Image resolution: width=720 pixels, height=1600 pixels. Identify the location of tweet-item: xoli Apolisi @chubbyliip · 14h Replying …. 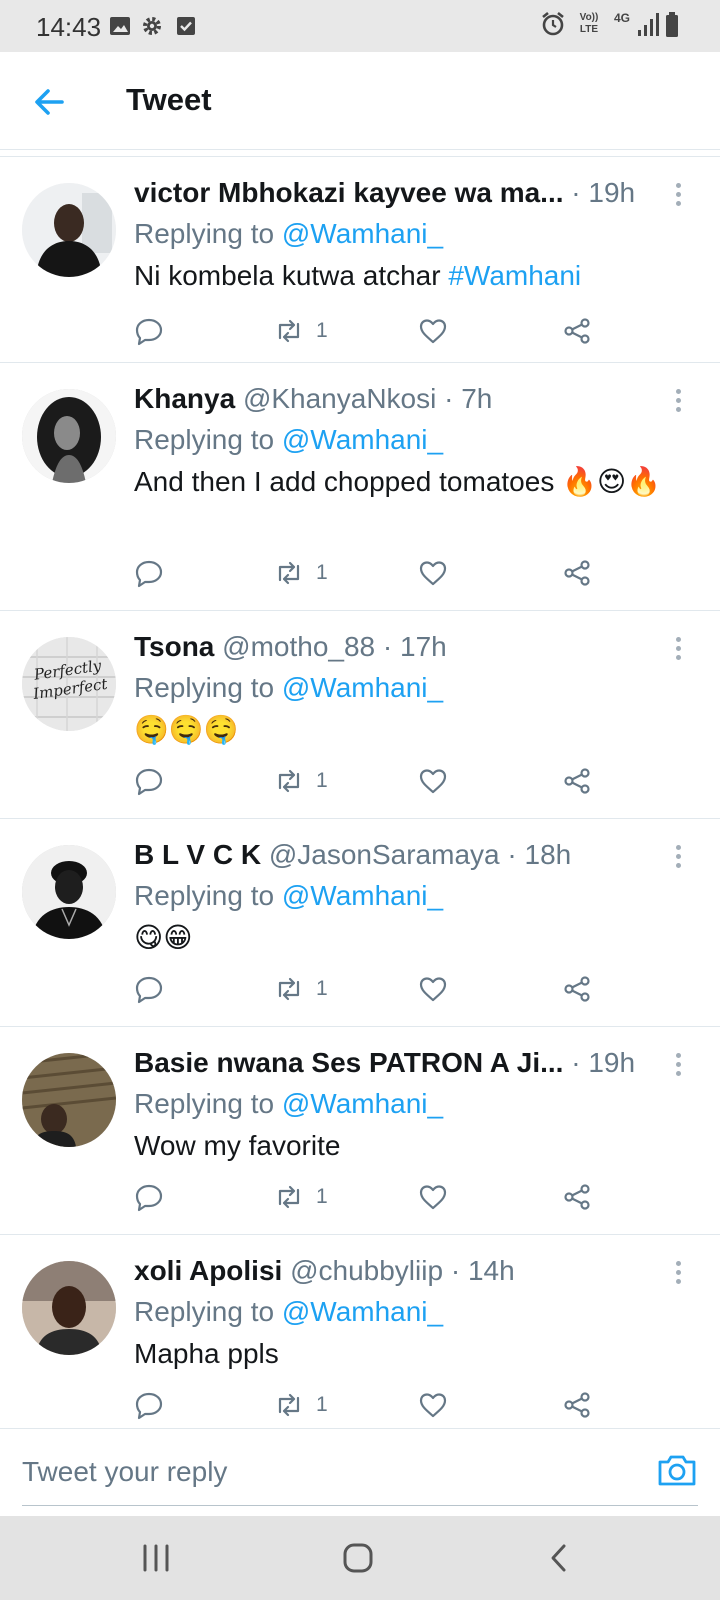
(360, 1331).